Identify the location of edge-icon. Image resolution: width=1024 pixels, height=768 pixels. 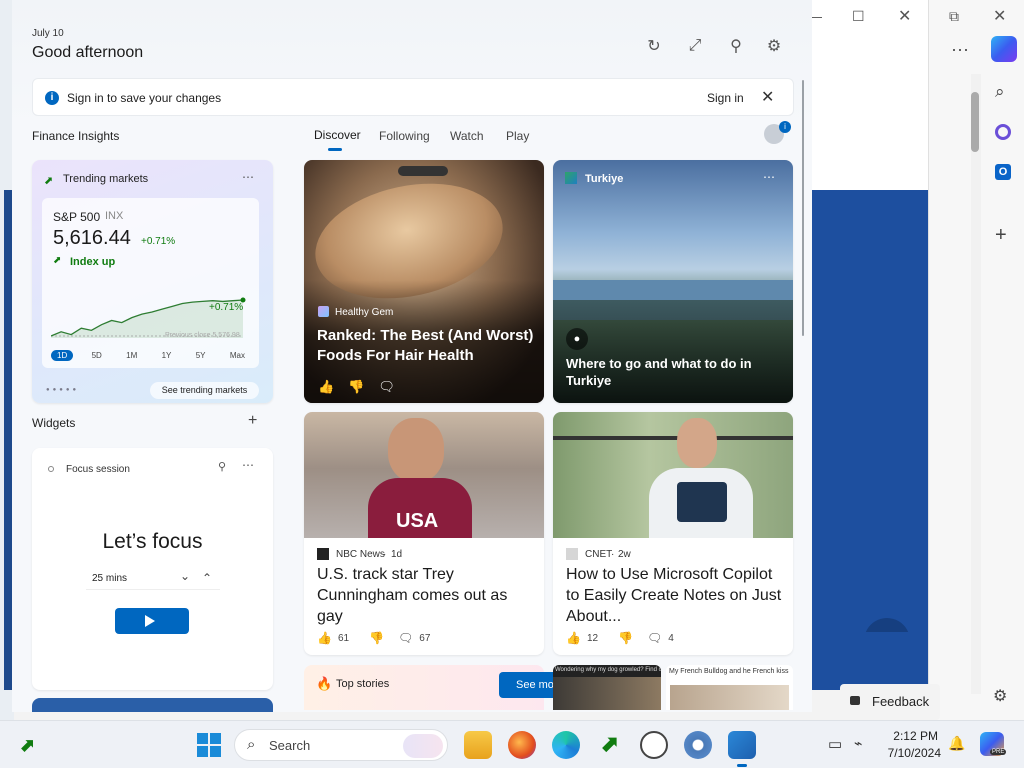
(566, 745).